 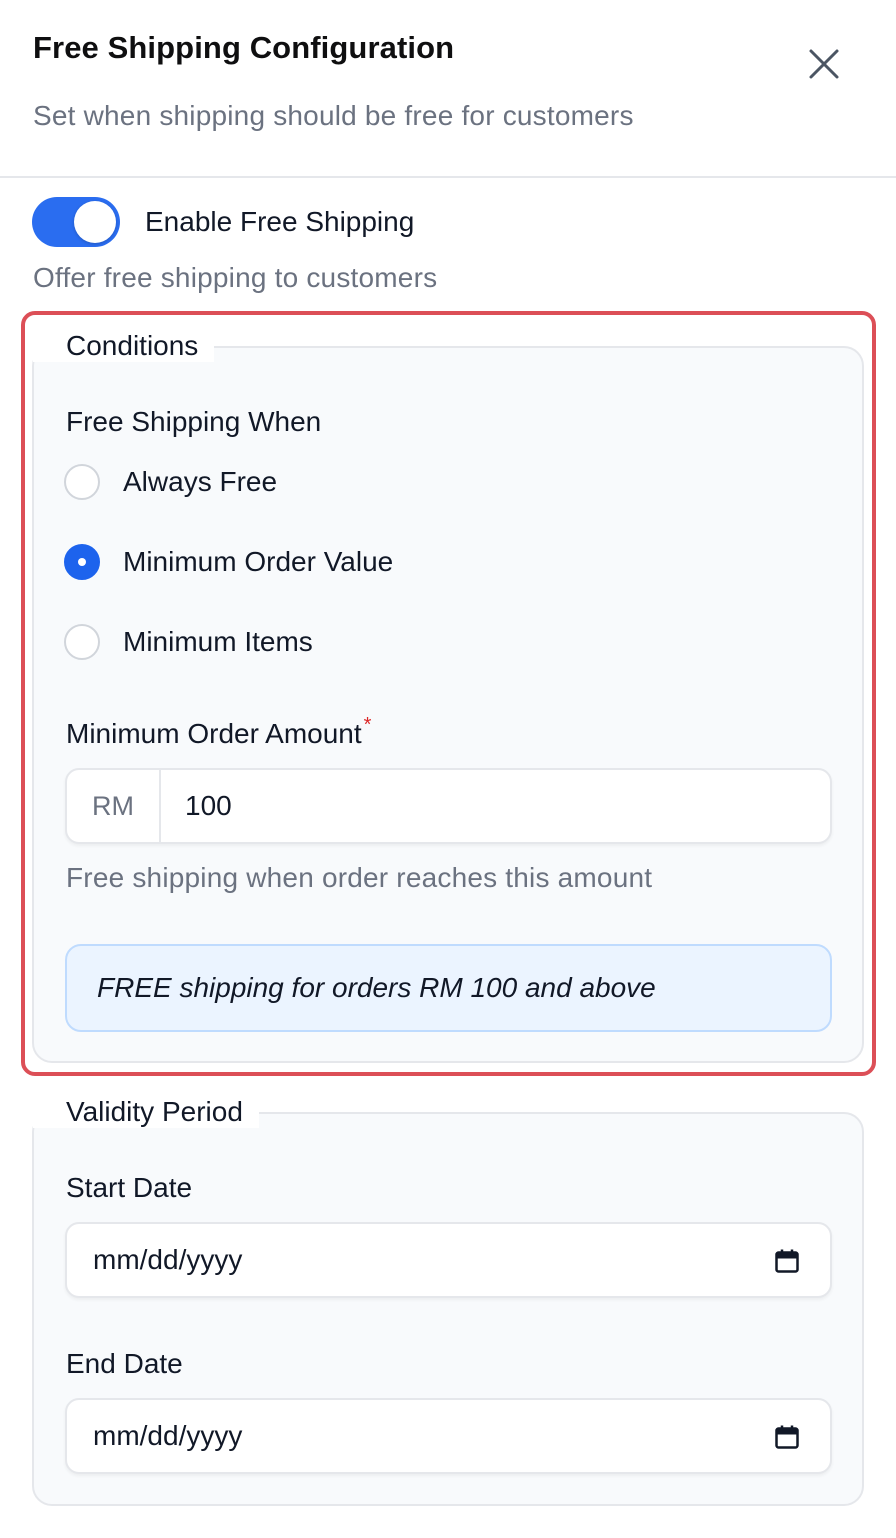 What do you see at coordinates (95, 222) in the screenshot?
I see `toggle-knob` at bounding box center [95, 222].